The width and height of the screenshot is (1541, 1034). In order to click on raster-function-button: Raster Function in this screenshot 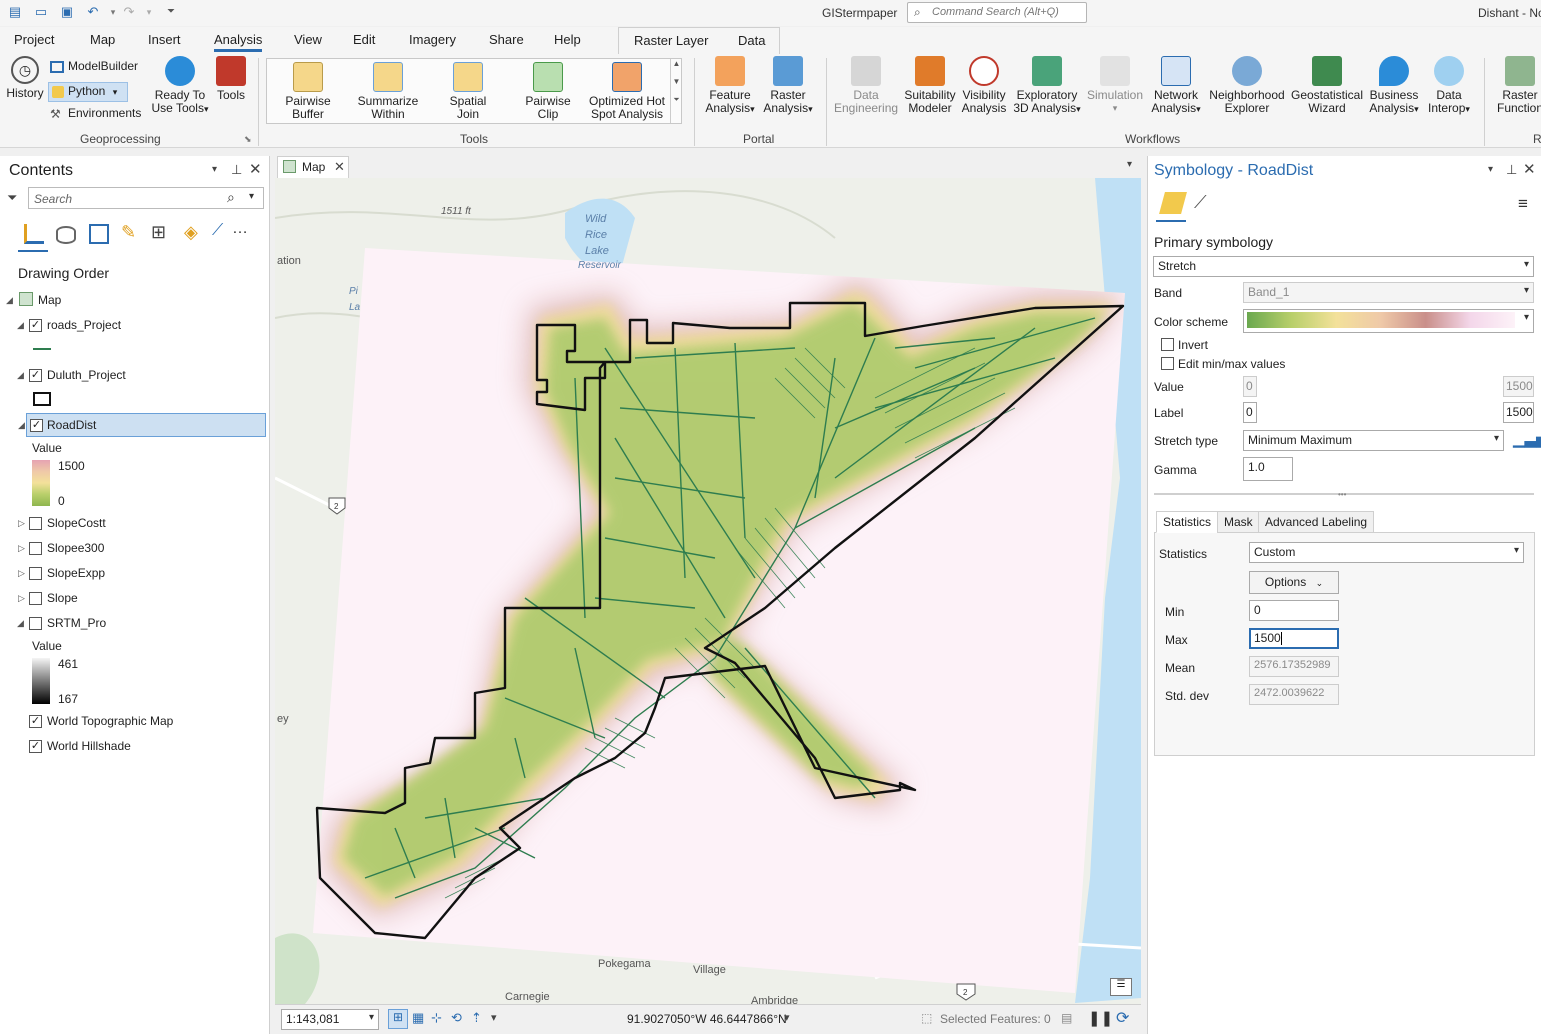, I will do `click(1515, 85)`.